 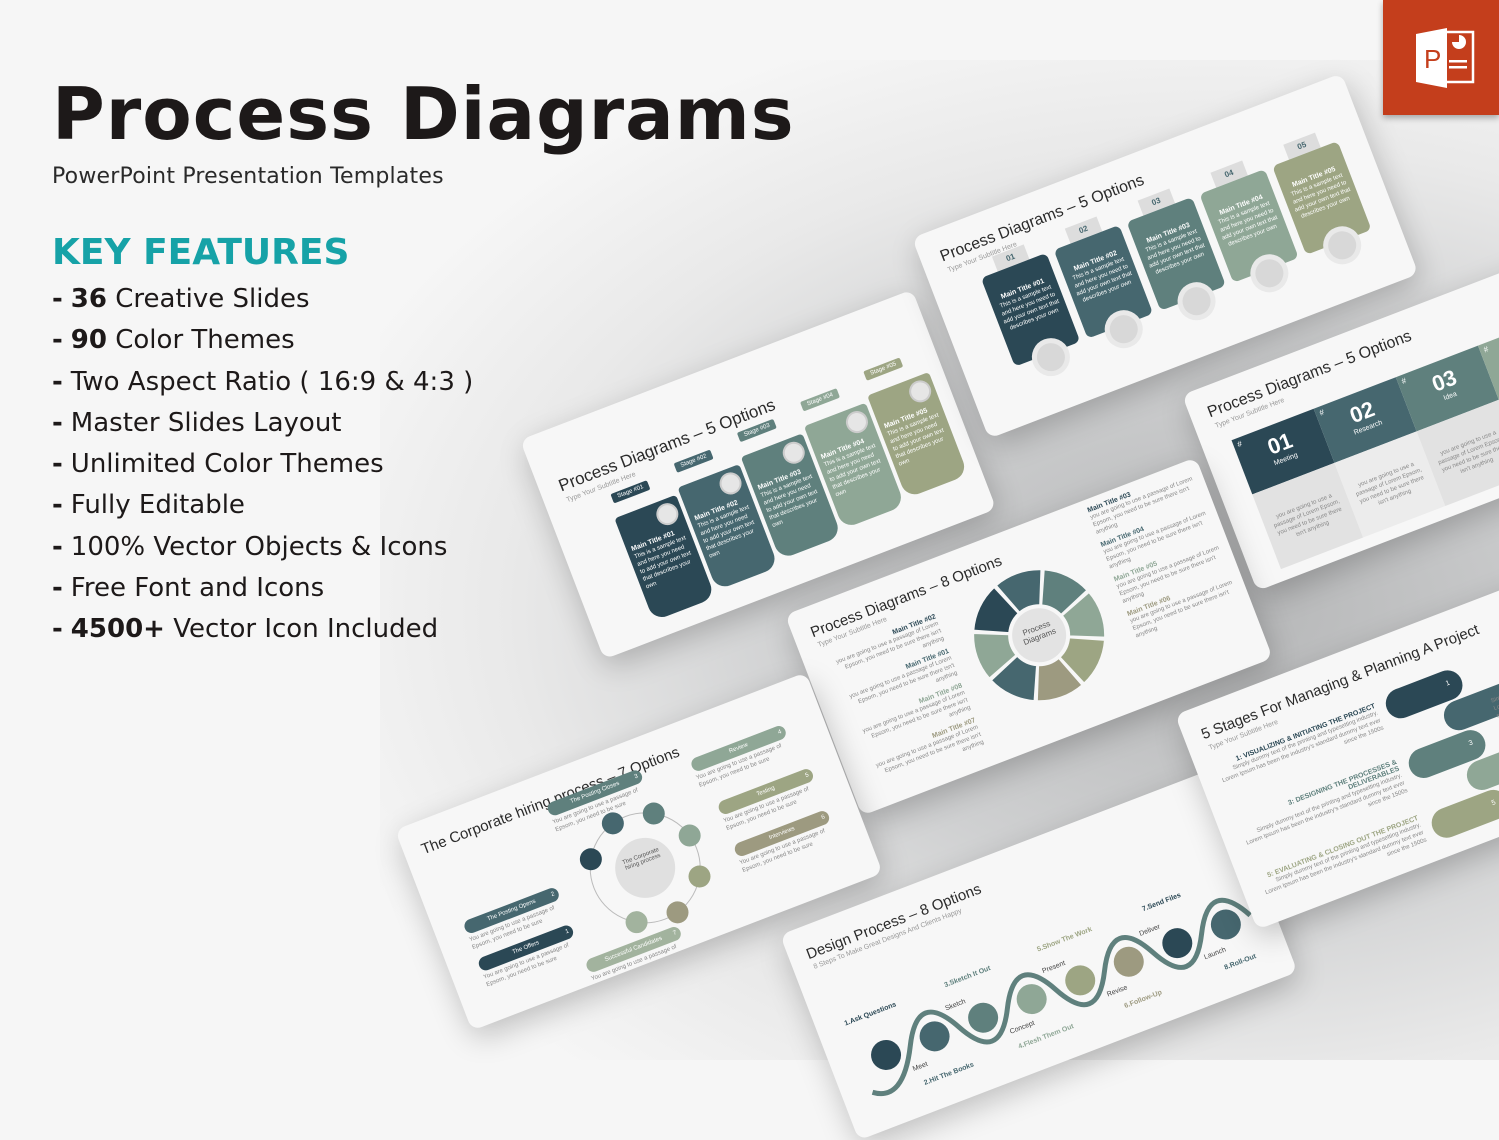 I want to click on page-subtitle: PowerPoint Presentation Templates, so click(x=423, y=176).